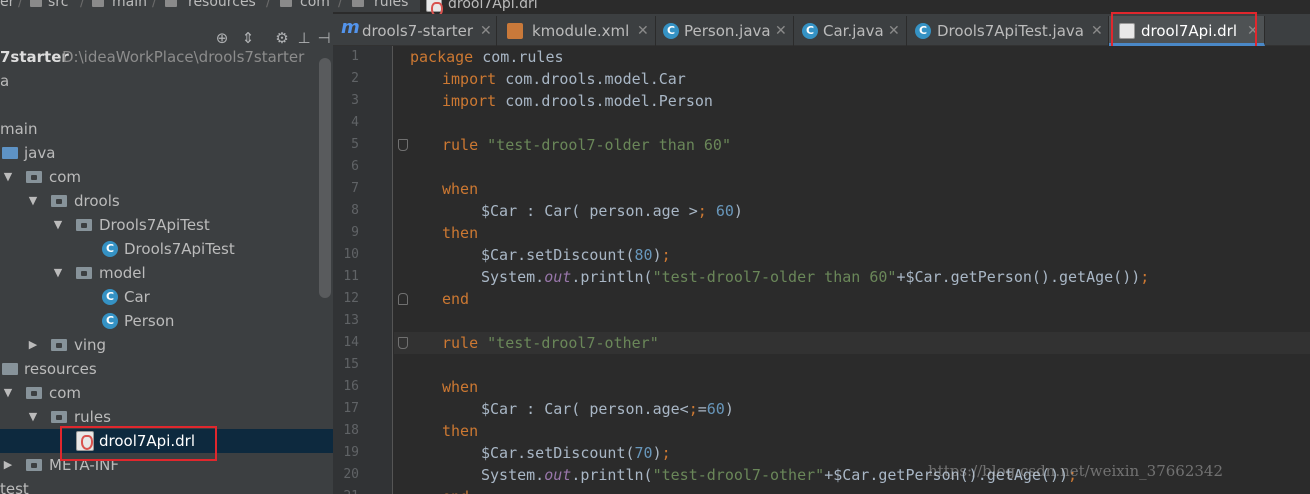 The width and height of the screenshot is (1310, 494). What do you see at coordinates (607, 409) in the screenshot?
I see `code-line: $Car : Car( person.age<;=60)` at bounding box center [607, 409].